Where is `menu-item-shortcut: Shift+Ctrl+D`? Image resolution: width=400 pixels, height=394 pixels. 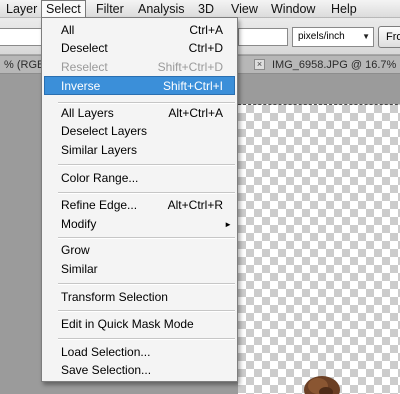 menu-item-shortcut: Shift+Ctrl+D is located at coordinates (190, 67).